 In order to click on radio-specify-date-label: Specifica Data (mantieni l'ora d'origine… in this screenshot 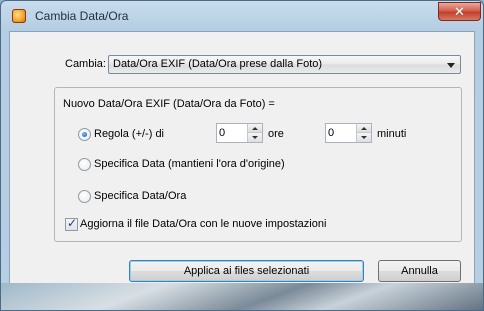, I will do `click(189, 164)`.